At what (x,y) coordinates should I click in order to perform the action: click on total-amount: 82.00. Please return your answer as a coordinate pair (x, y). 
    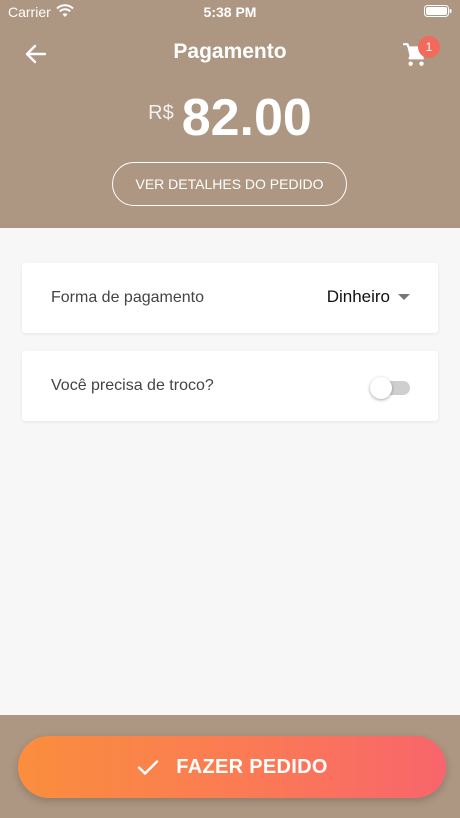
    Looking at the image, I should click on (246, 118).